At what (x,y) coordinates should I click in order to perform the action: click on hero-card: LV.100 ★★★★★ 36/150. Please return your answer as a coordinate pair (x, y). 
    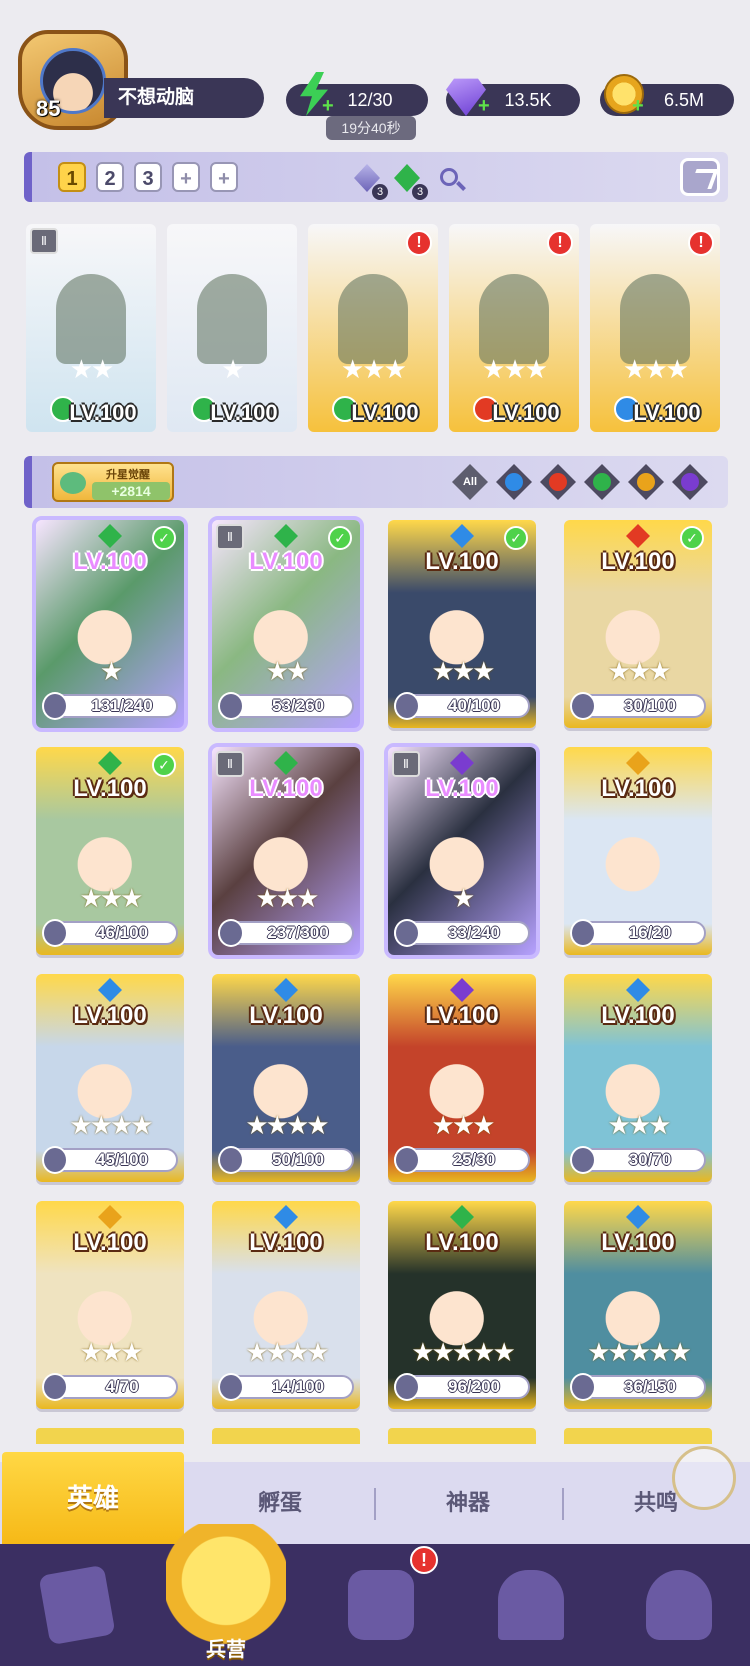
    Looking at the image, I should click on (638, 1305).